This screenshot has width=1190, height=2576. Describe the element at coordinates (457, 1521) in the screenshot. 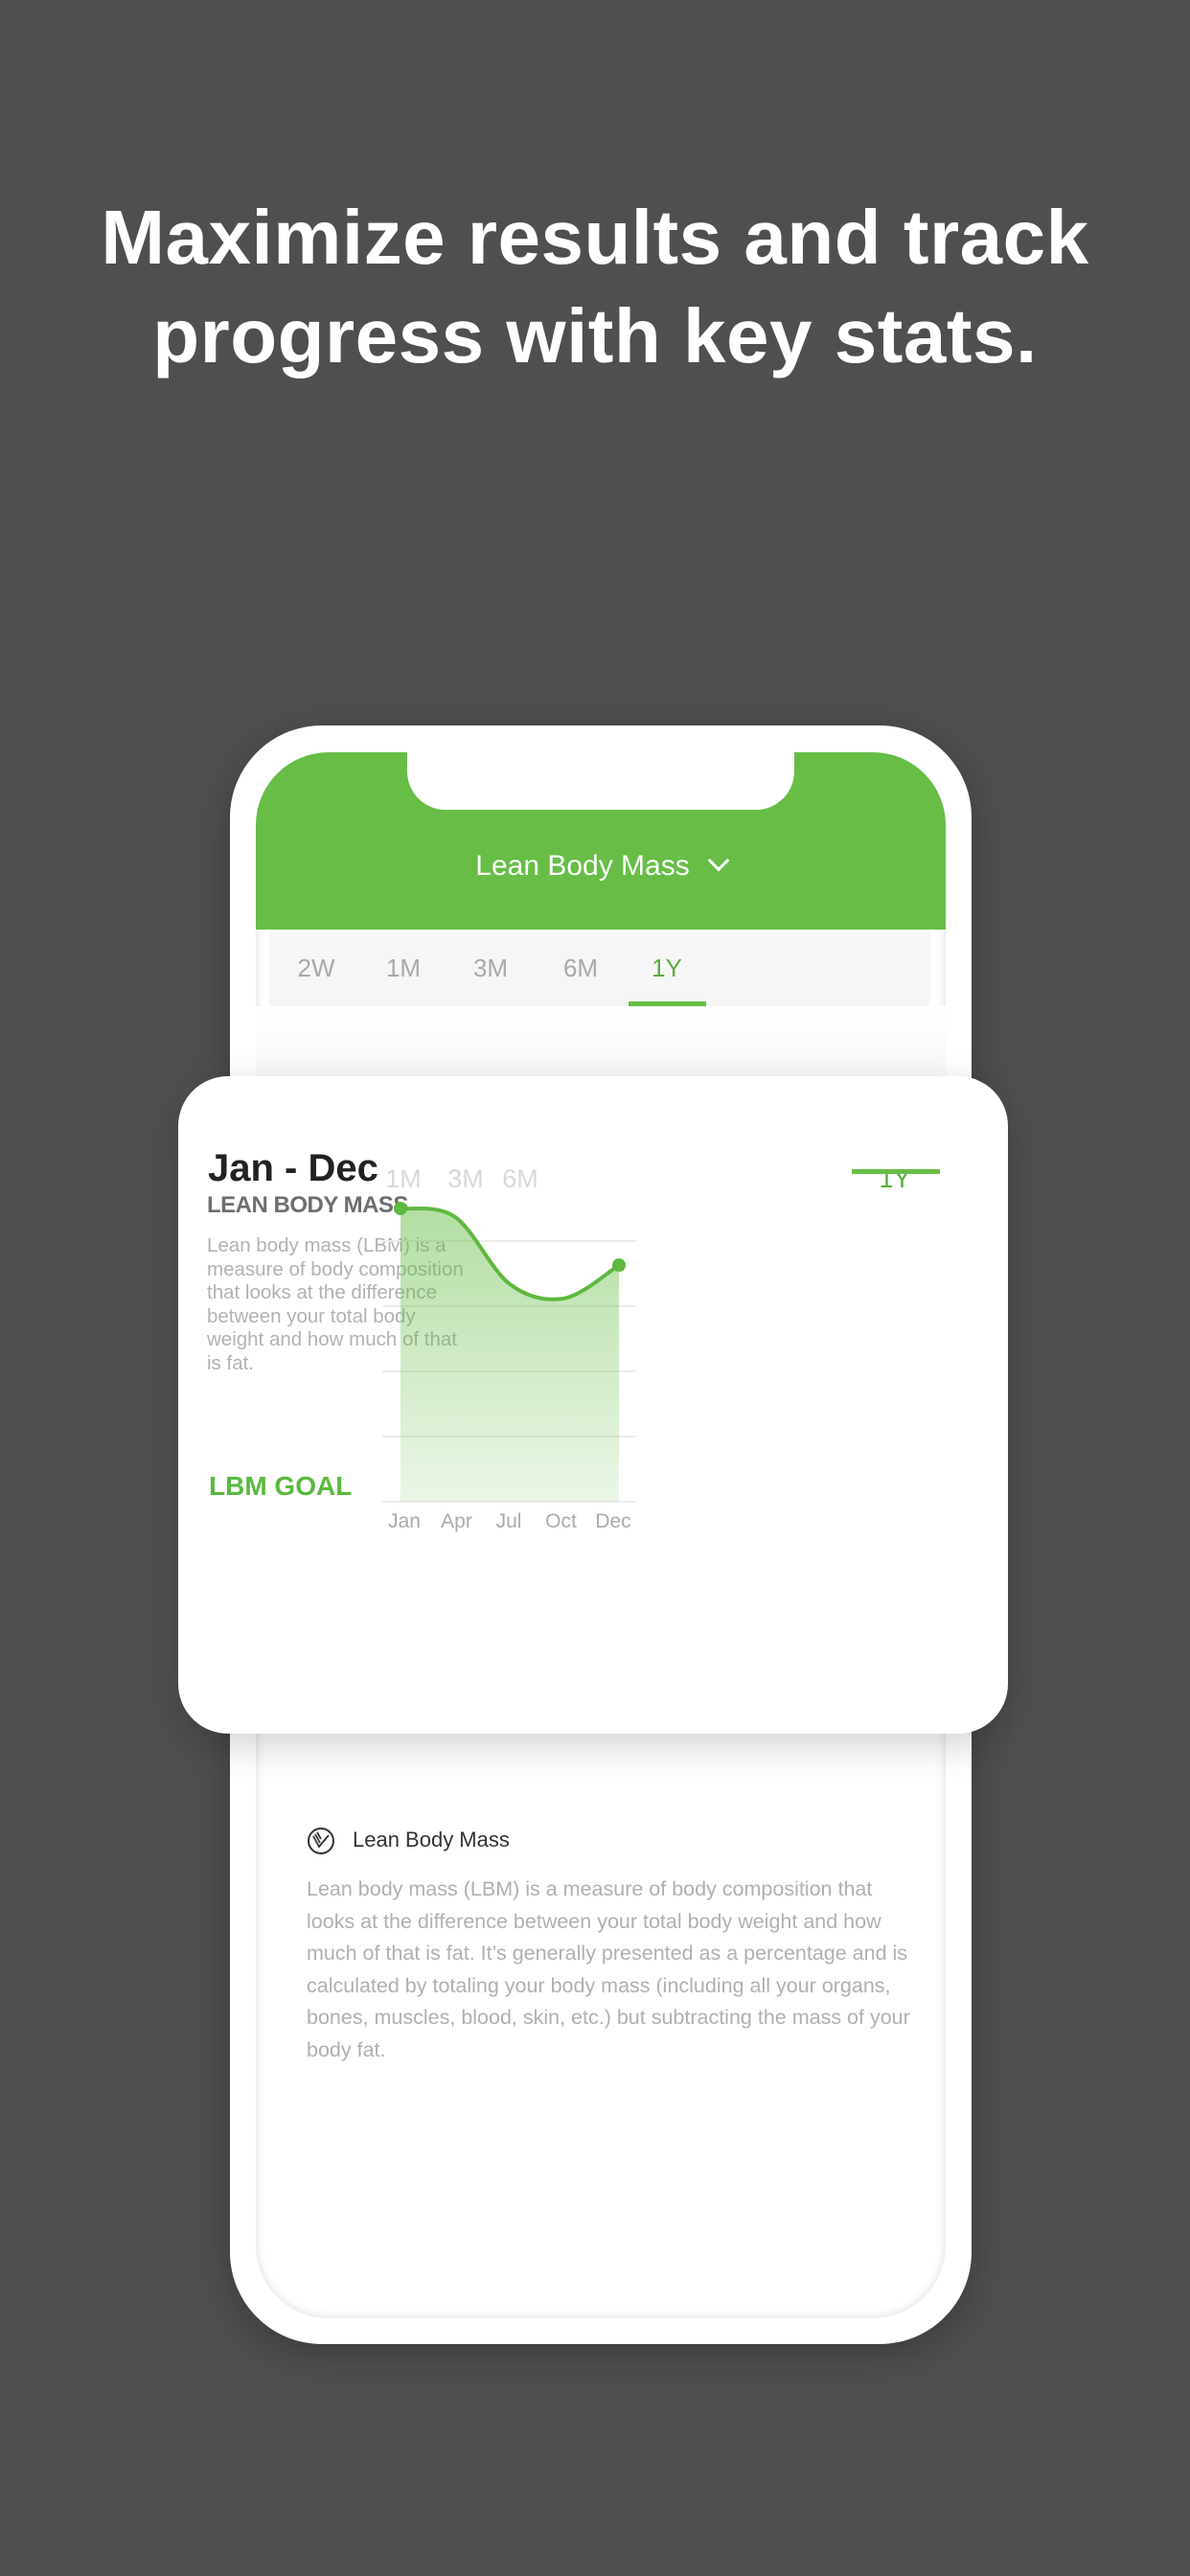

I see `x-tick-label: Apr` at that location.